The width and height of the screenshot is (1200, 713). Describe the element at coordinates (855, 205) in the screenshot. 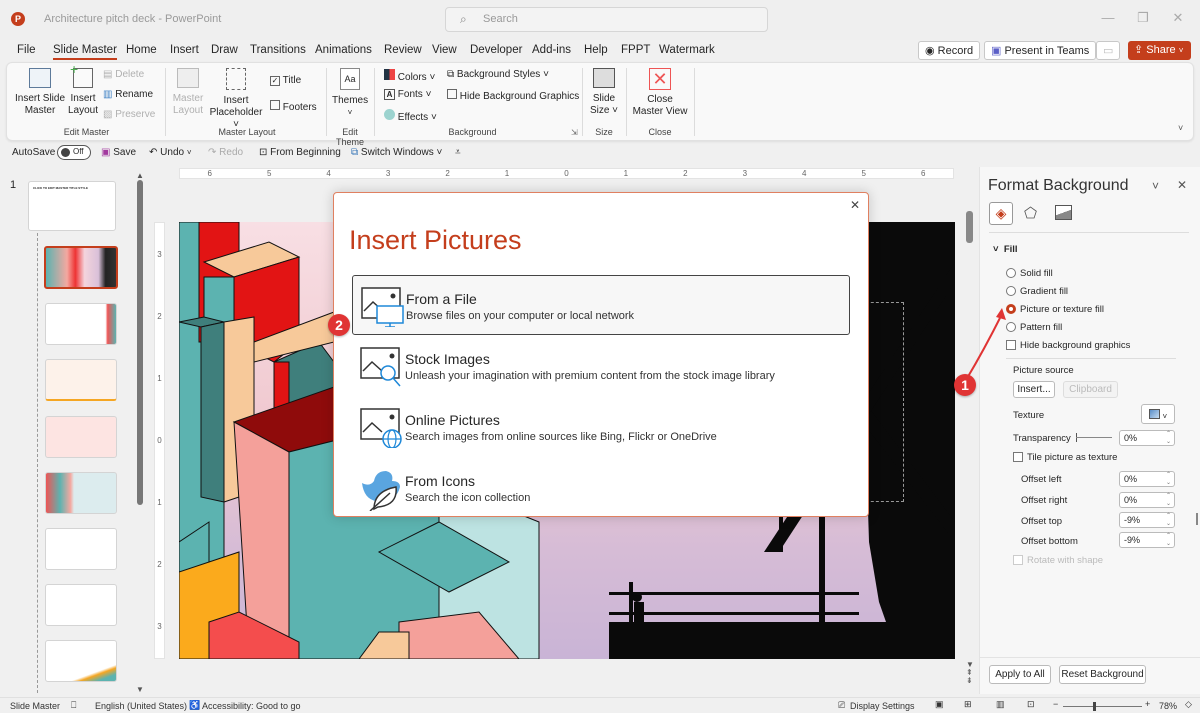

I see `dialog-close-button: ✕` at that location.